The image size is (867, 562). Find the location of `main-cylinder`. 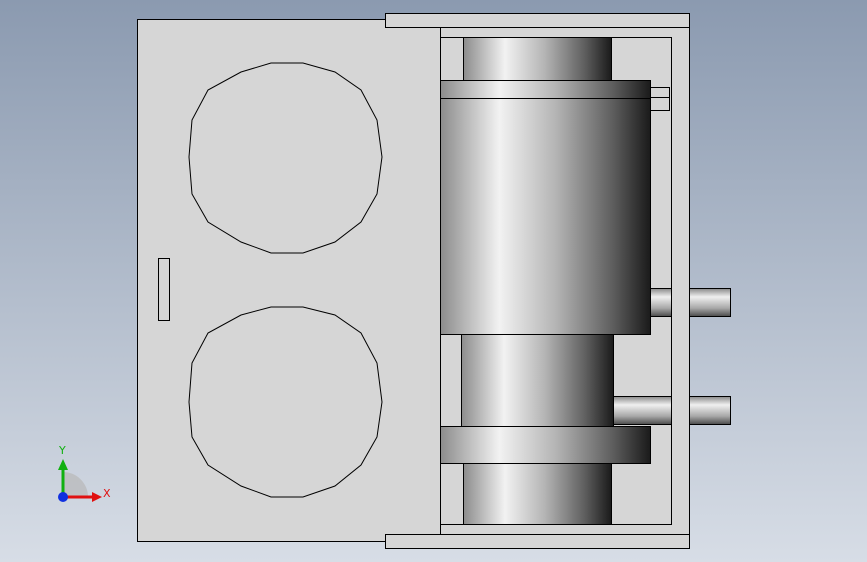

main-cylinder is located at coordinates (545, 216).